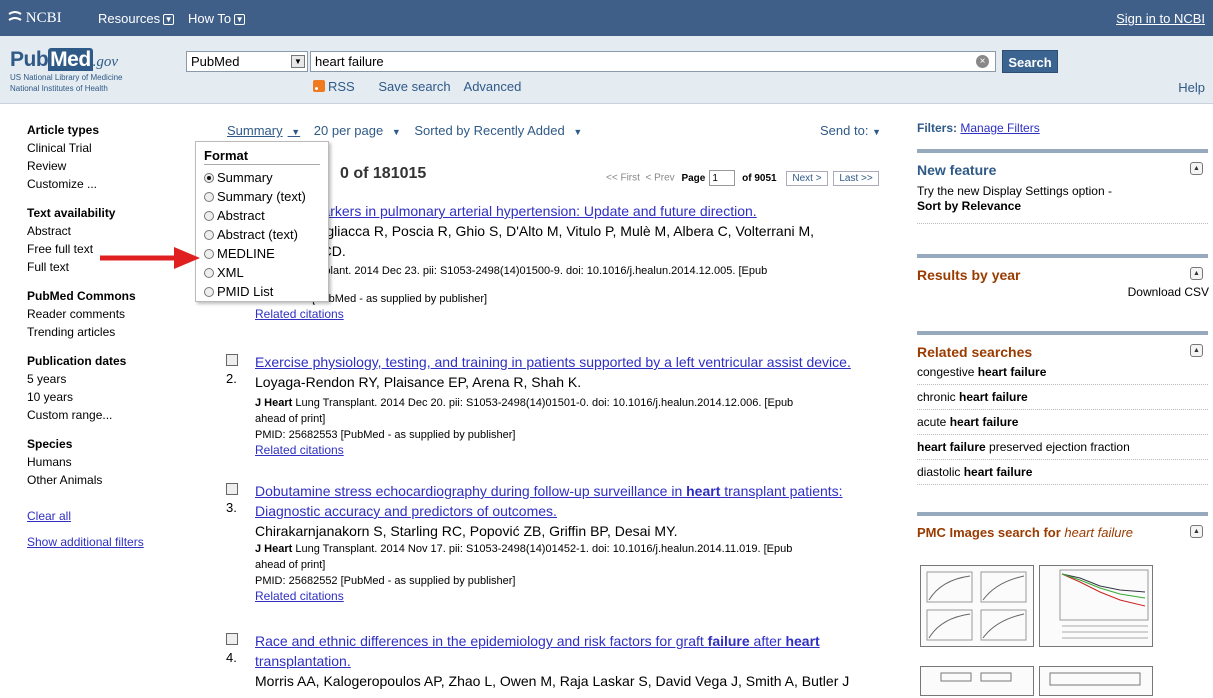  What do you see at coordinates (414, 86) in the screenshot?
I see `save-search-link: Save search` at bounding box center [414, 86].